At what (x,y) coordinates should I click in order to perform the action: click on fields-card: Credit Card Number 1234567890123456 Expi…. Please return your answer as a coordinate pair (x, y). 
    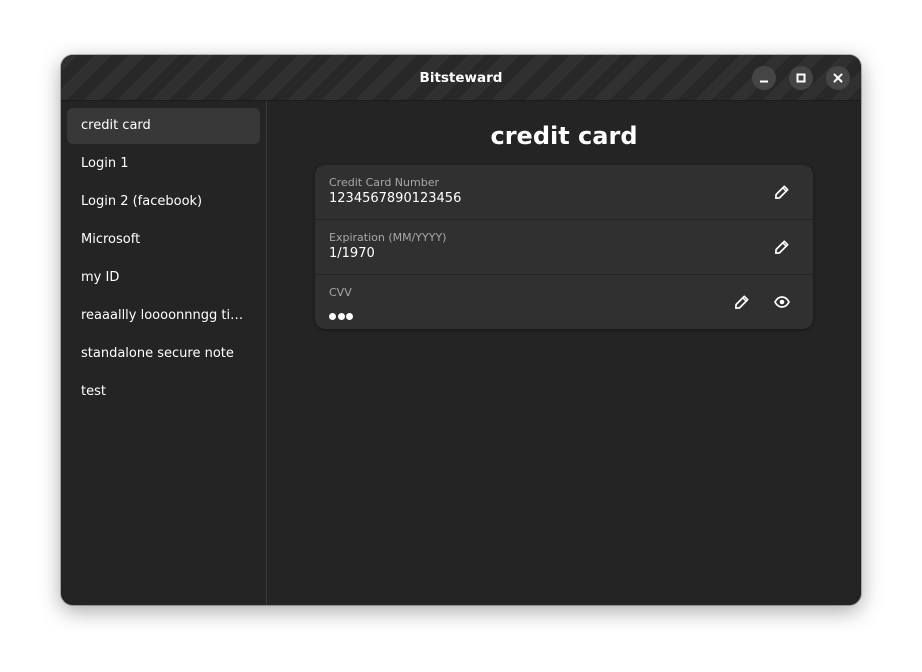
    Looking at the image, I should click on (564, 247).